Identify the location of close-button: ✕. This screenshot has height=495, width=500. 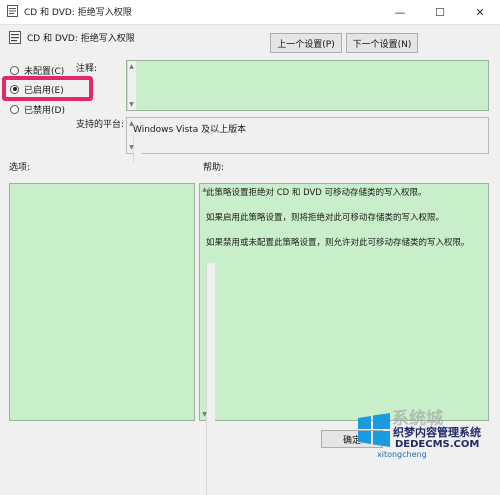
(480, 12).